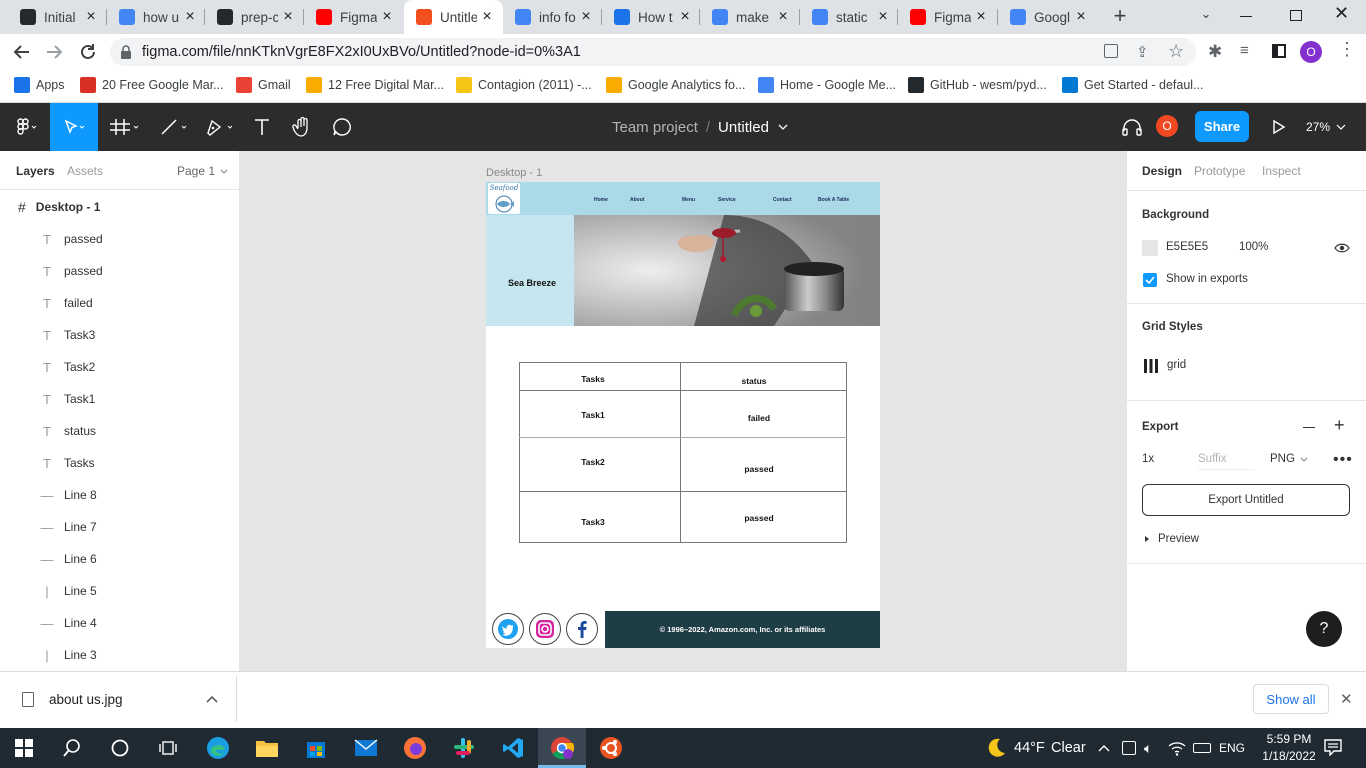 The image size is (1366, 768). Describe the element at coordinates (1176, 51) in the screenshot. I see `bookmark-star-icon: ☆` at that location.